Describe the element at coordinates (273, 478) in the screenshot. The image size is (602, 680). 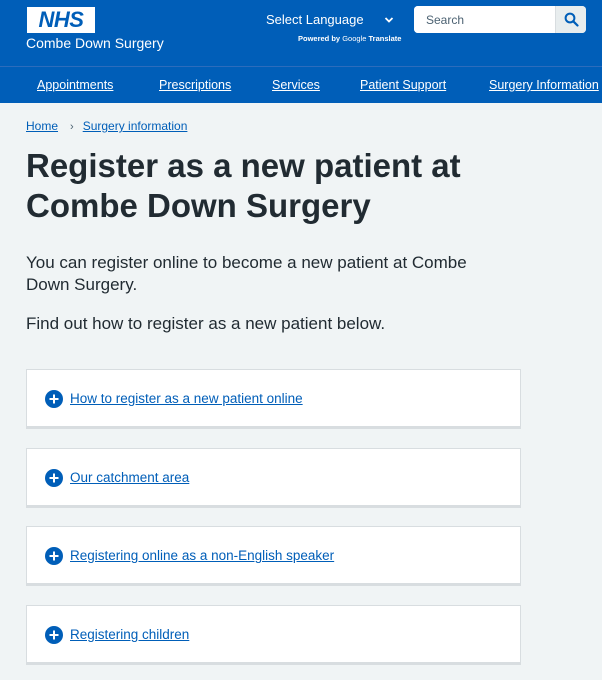
I see `details-catchment-area: Our catchment area` at that location.